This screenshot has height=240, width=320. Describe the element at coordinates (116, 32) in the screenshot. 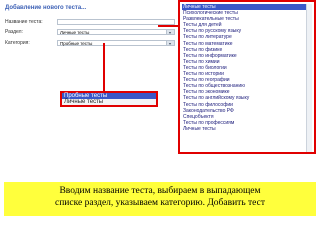

I see `section-select: Личные тесты` at that location.